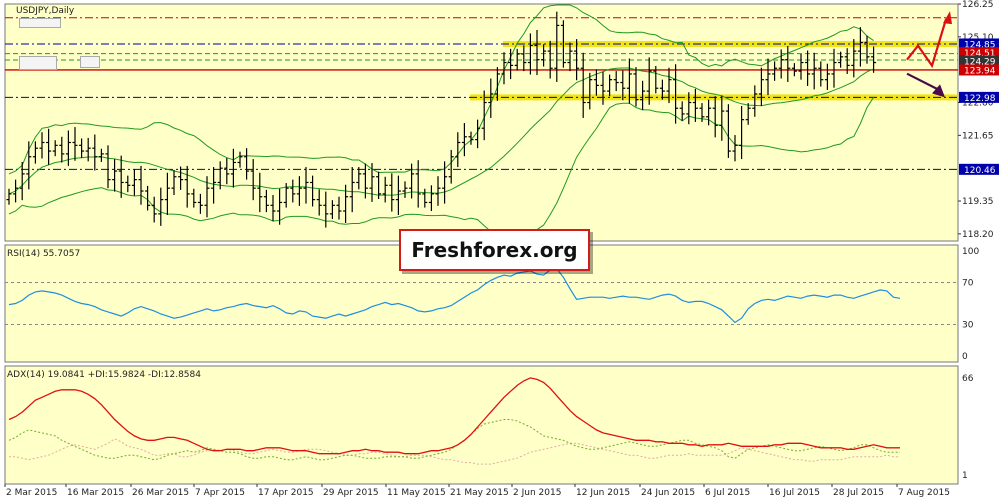 This screenshot has width=1000, height=500. What do you see at coordinates (727, 493) in the screenshot?
I see `date-tick-label: 6 Jul 2015` at bounding box center [727, 493].